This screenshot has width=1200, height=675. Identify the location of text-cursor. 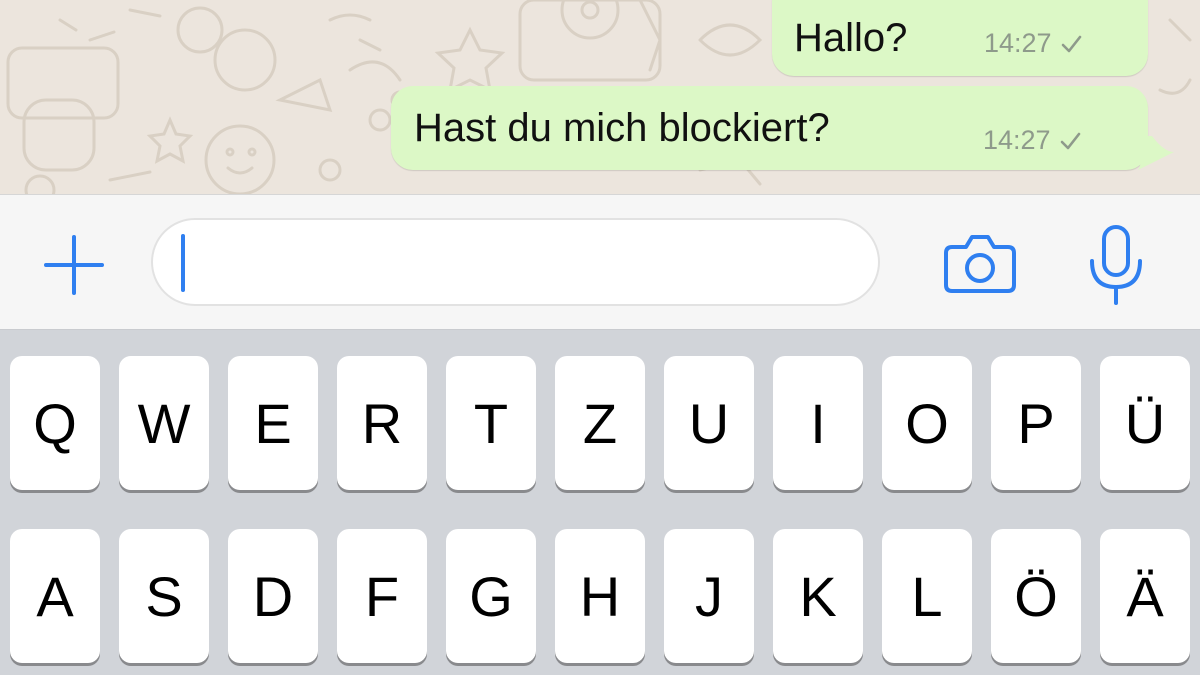
(183, 263).